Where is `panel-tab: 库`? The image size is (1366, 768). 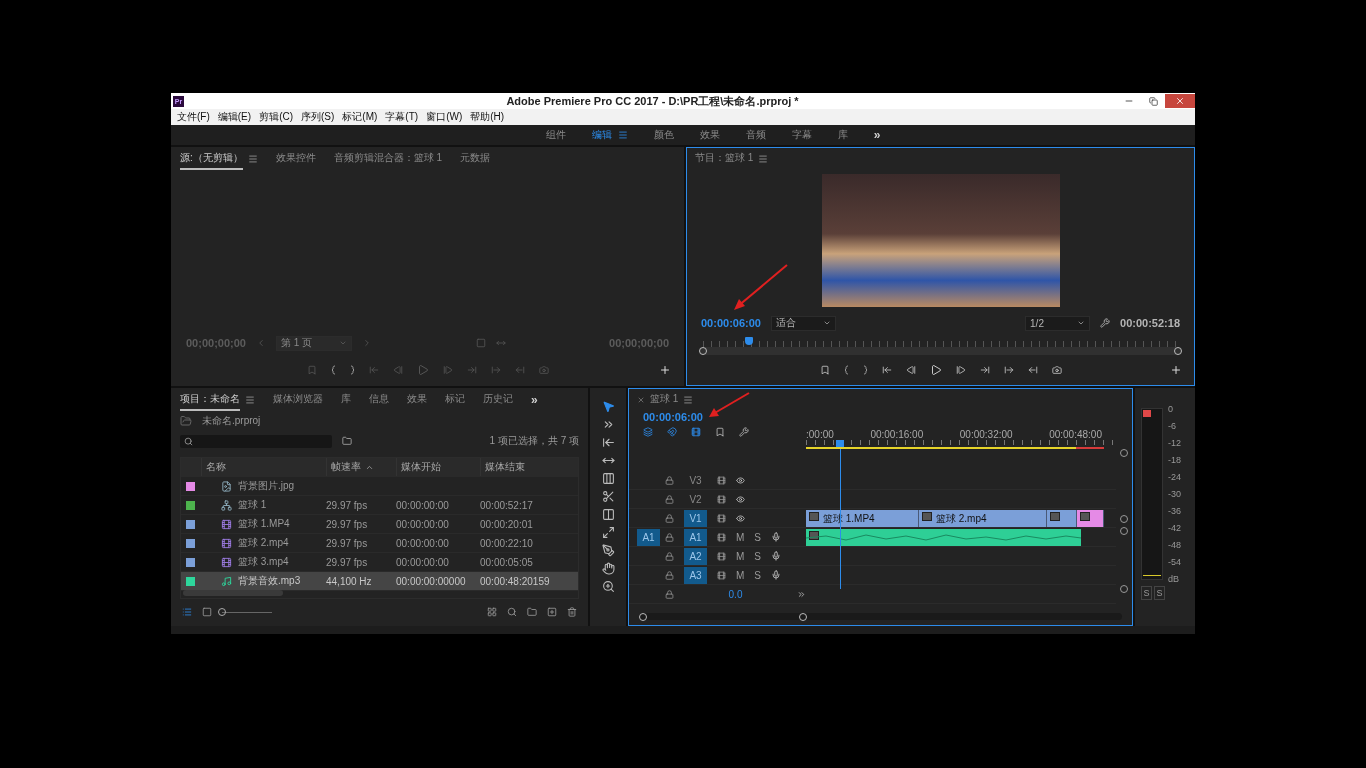 panel-tab: 库 is located at coordinates (346, 400).